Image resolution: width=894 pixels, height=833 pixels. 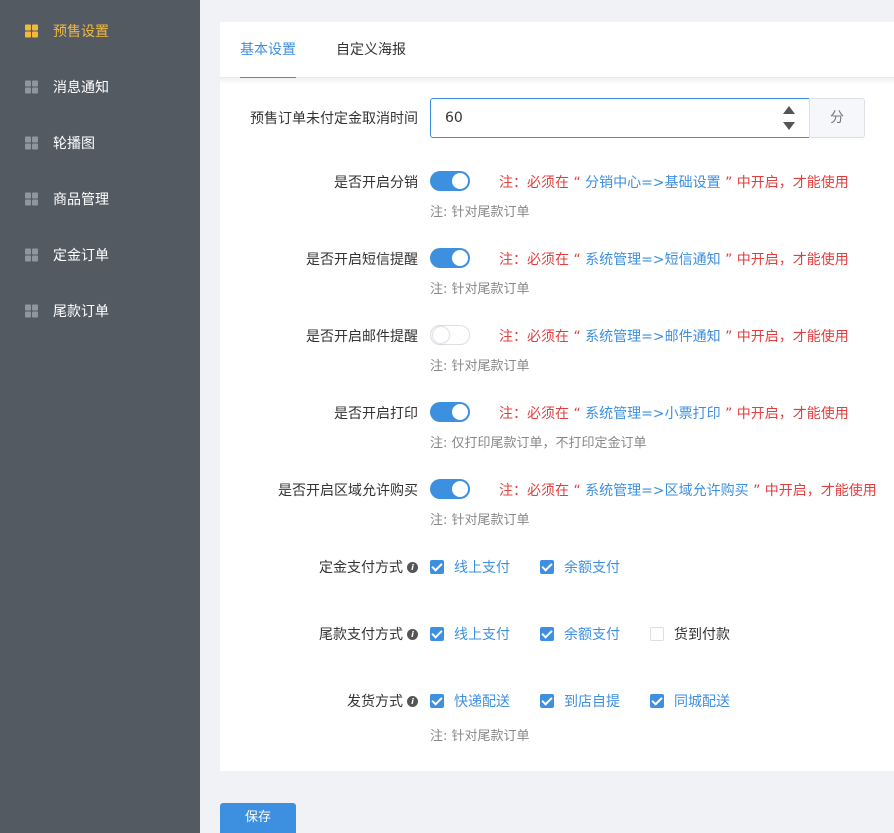 I want to click on email-sub-note: 注: 针对尾款订单, so click(x=480, y=366).